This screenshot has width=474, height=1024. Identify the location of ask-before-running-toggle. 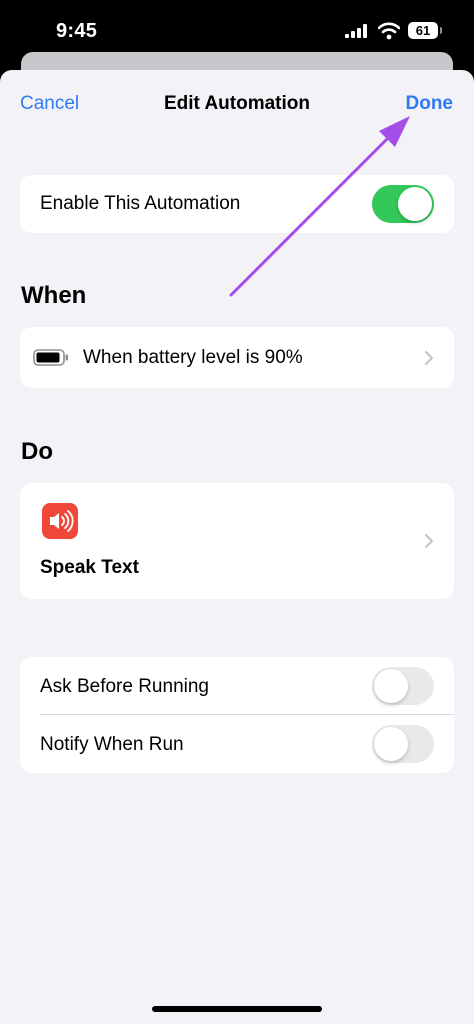
(403, 686).